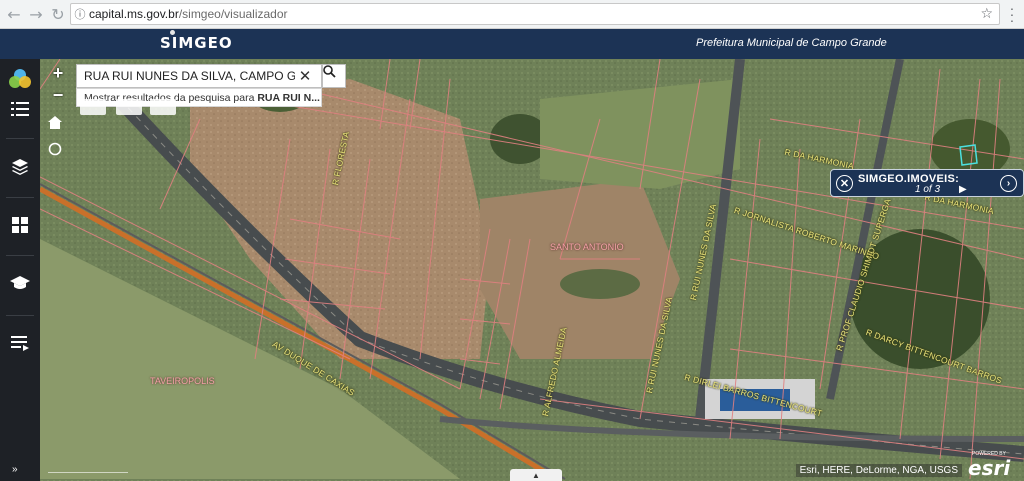 The width and height of the screenshot is (1024, 481). What do you see at coordinates (20, 167) in the screenshot?
I see `layers-icon` at bounding box center [20, 167].